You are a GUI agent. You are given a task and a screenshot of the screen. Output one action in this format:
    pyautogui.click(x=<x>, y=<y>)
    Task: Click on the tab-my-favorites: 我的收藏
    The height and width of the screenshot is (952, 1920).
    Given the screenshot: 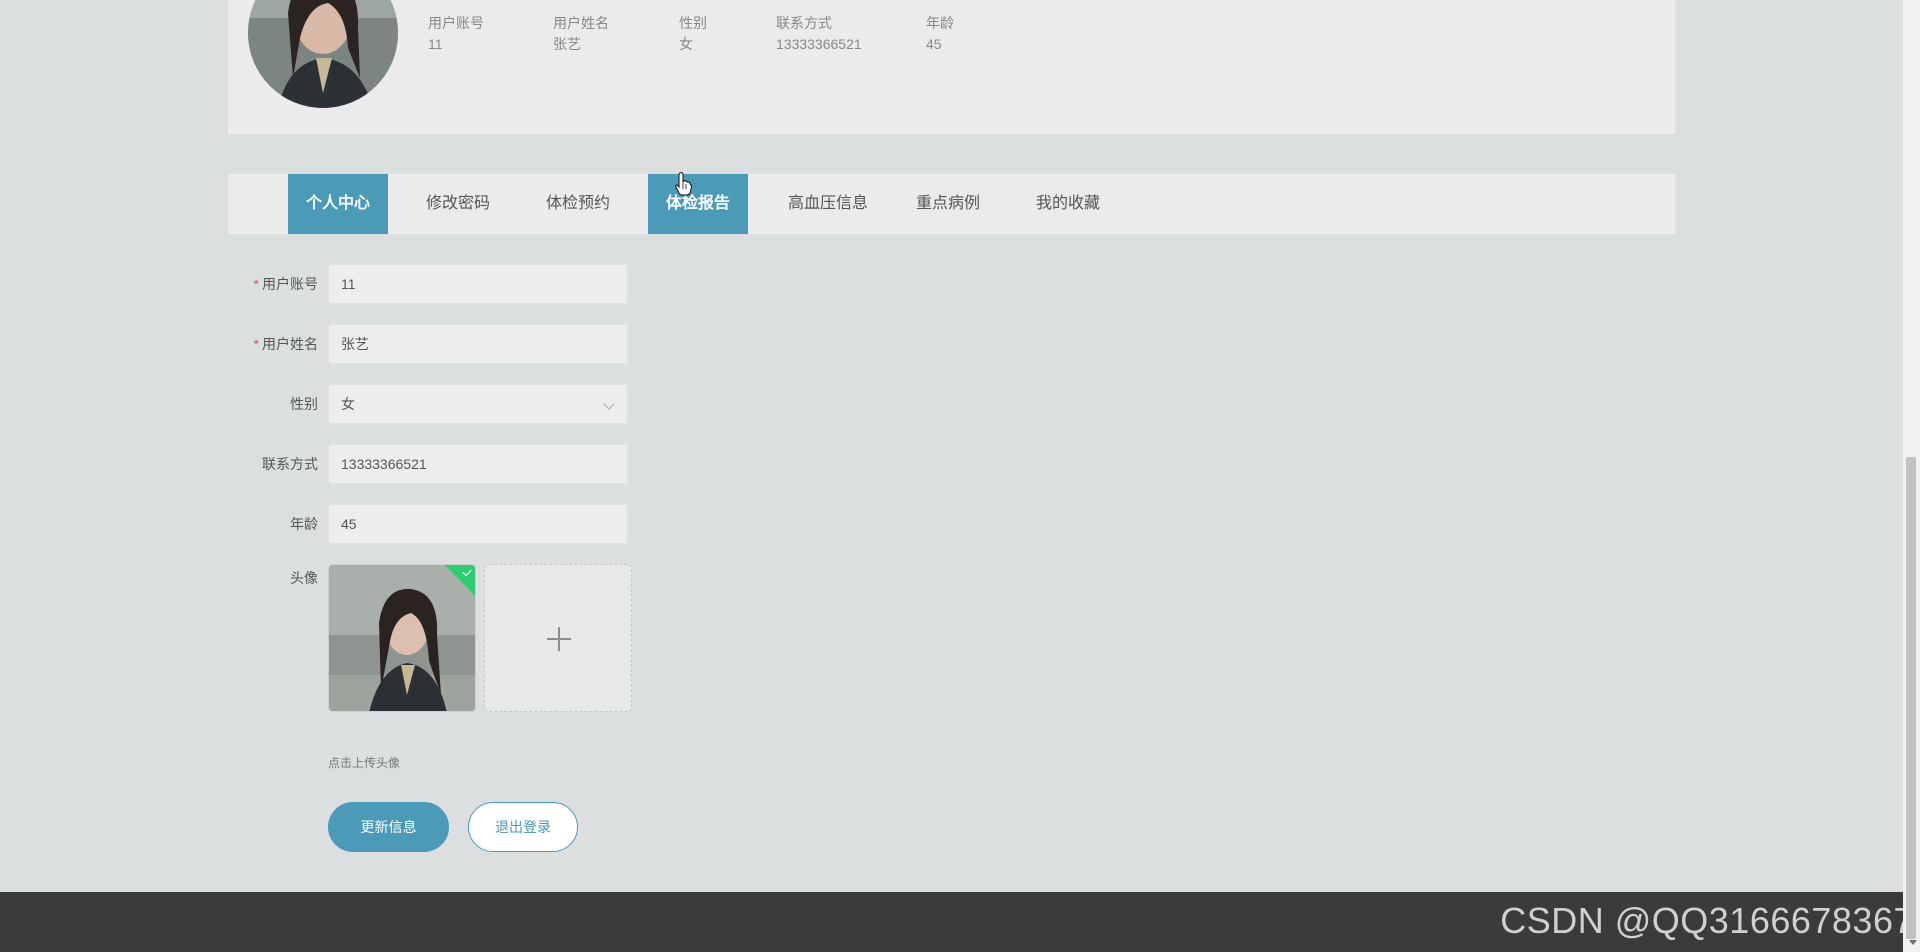 What is the action you would take?
    pyautogui.click(x=1068, y=204)
    